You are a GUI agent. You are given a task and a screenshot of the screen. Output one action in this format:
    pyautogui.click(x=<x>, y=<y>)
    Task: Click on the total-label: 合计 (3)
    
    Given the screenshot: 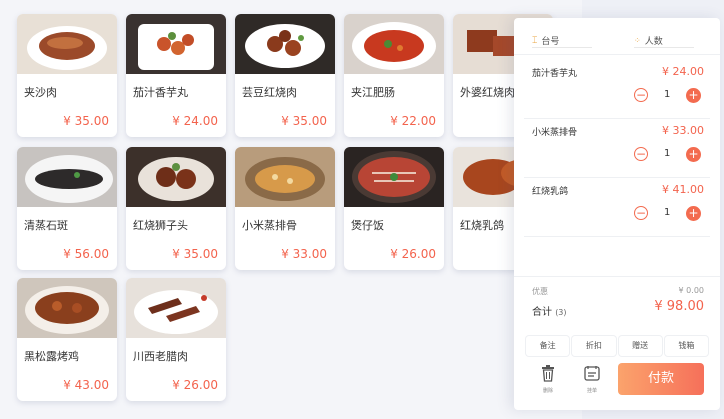 What is the action you would take?
    pyautogui.click(x=549, y=310)
    